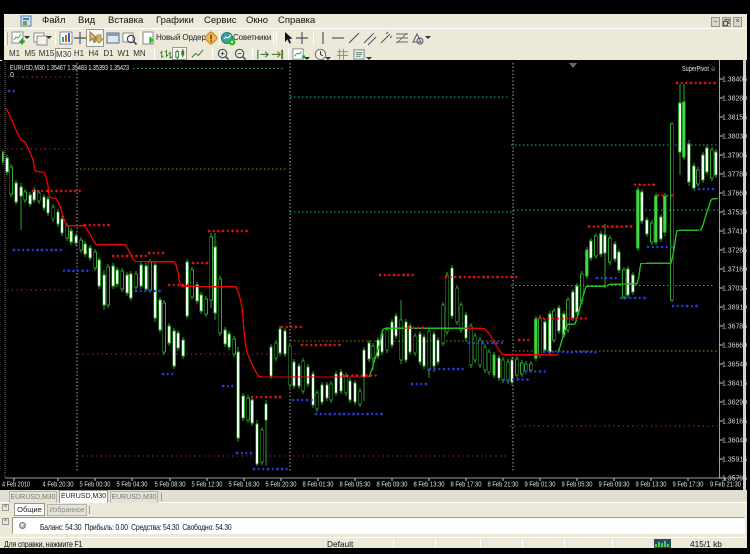 This screenshot has width=750, height=554. I want to click on svg-text: 9 Feb 05:30, so click(577, 485).